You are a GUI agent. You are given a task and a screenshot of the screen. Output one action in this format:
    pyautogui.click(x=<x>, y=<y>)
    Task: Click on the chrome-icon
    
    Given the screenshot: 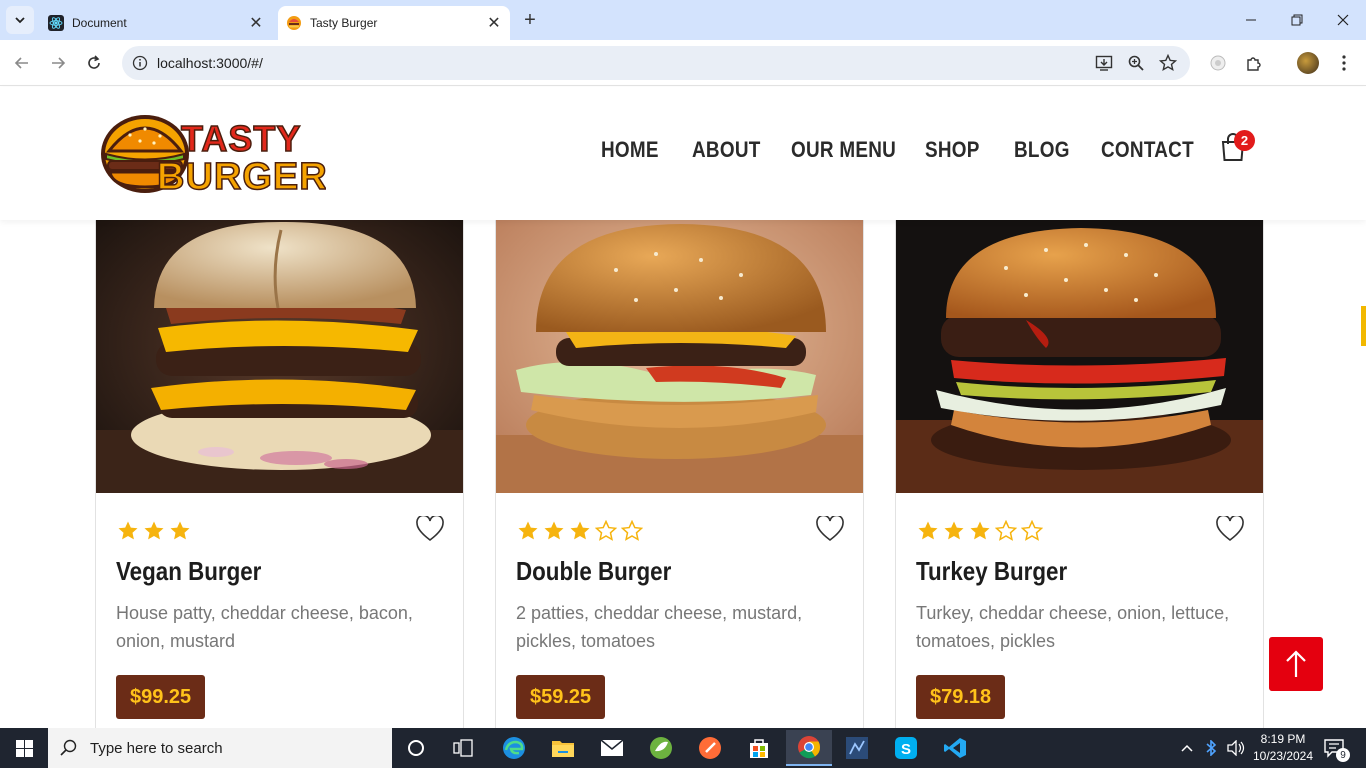 What is the action you would take?
    pyautogui.click(x=809, y=748)
    